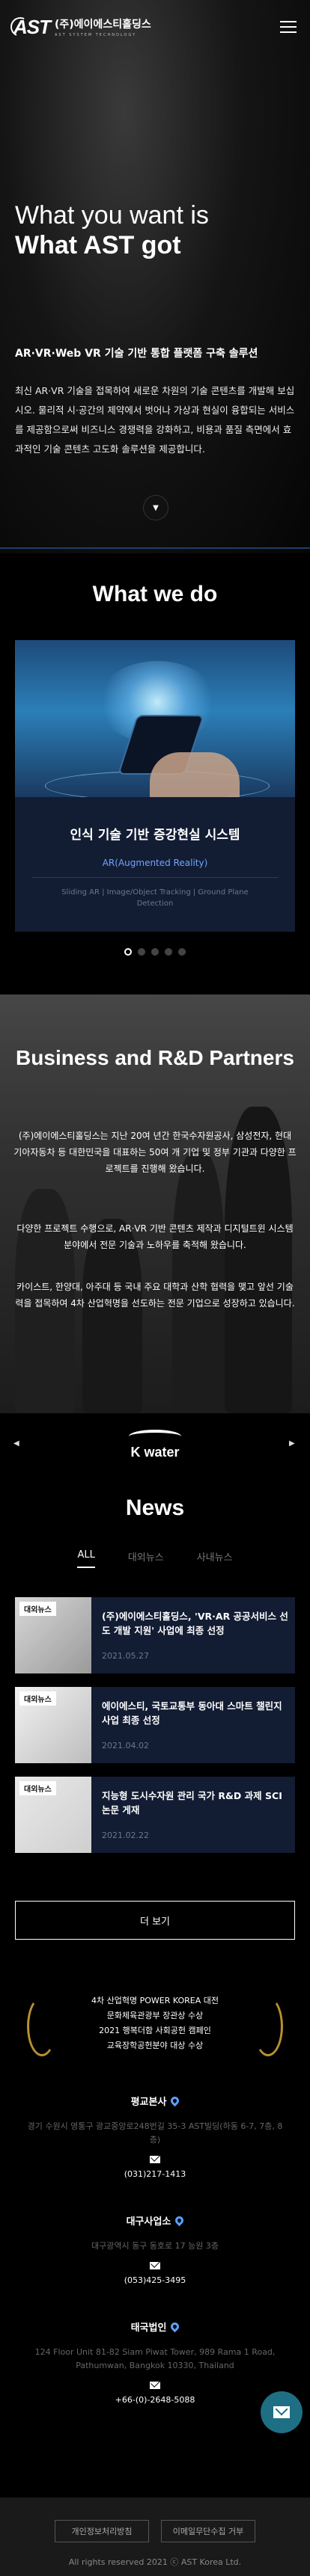  I want to click on chevron-left-icon: ◀, so click(16, 1443).